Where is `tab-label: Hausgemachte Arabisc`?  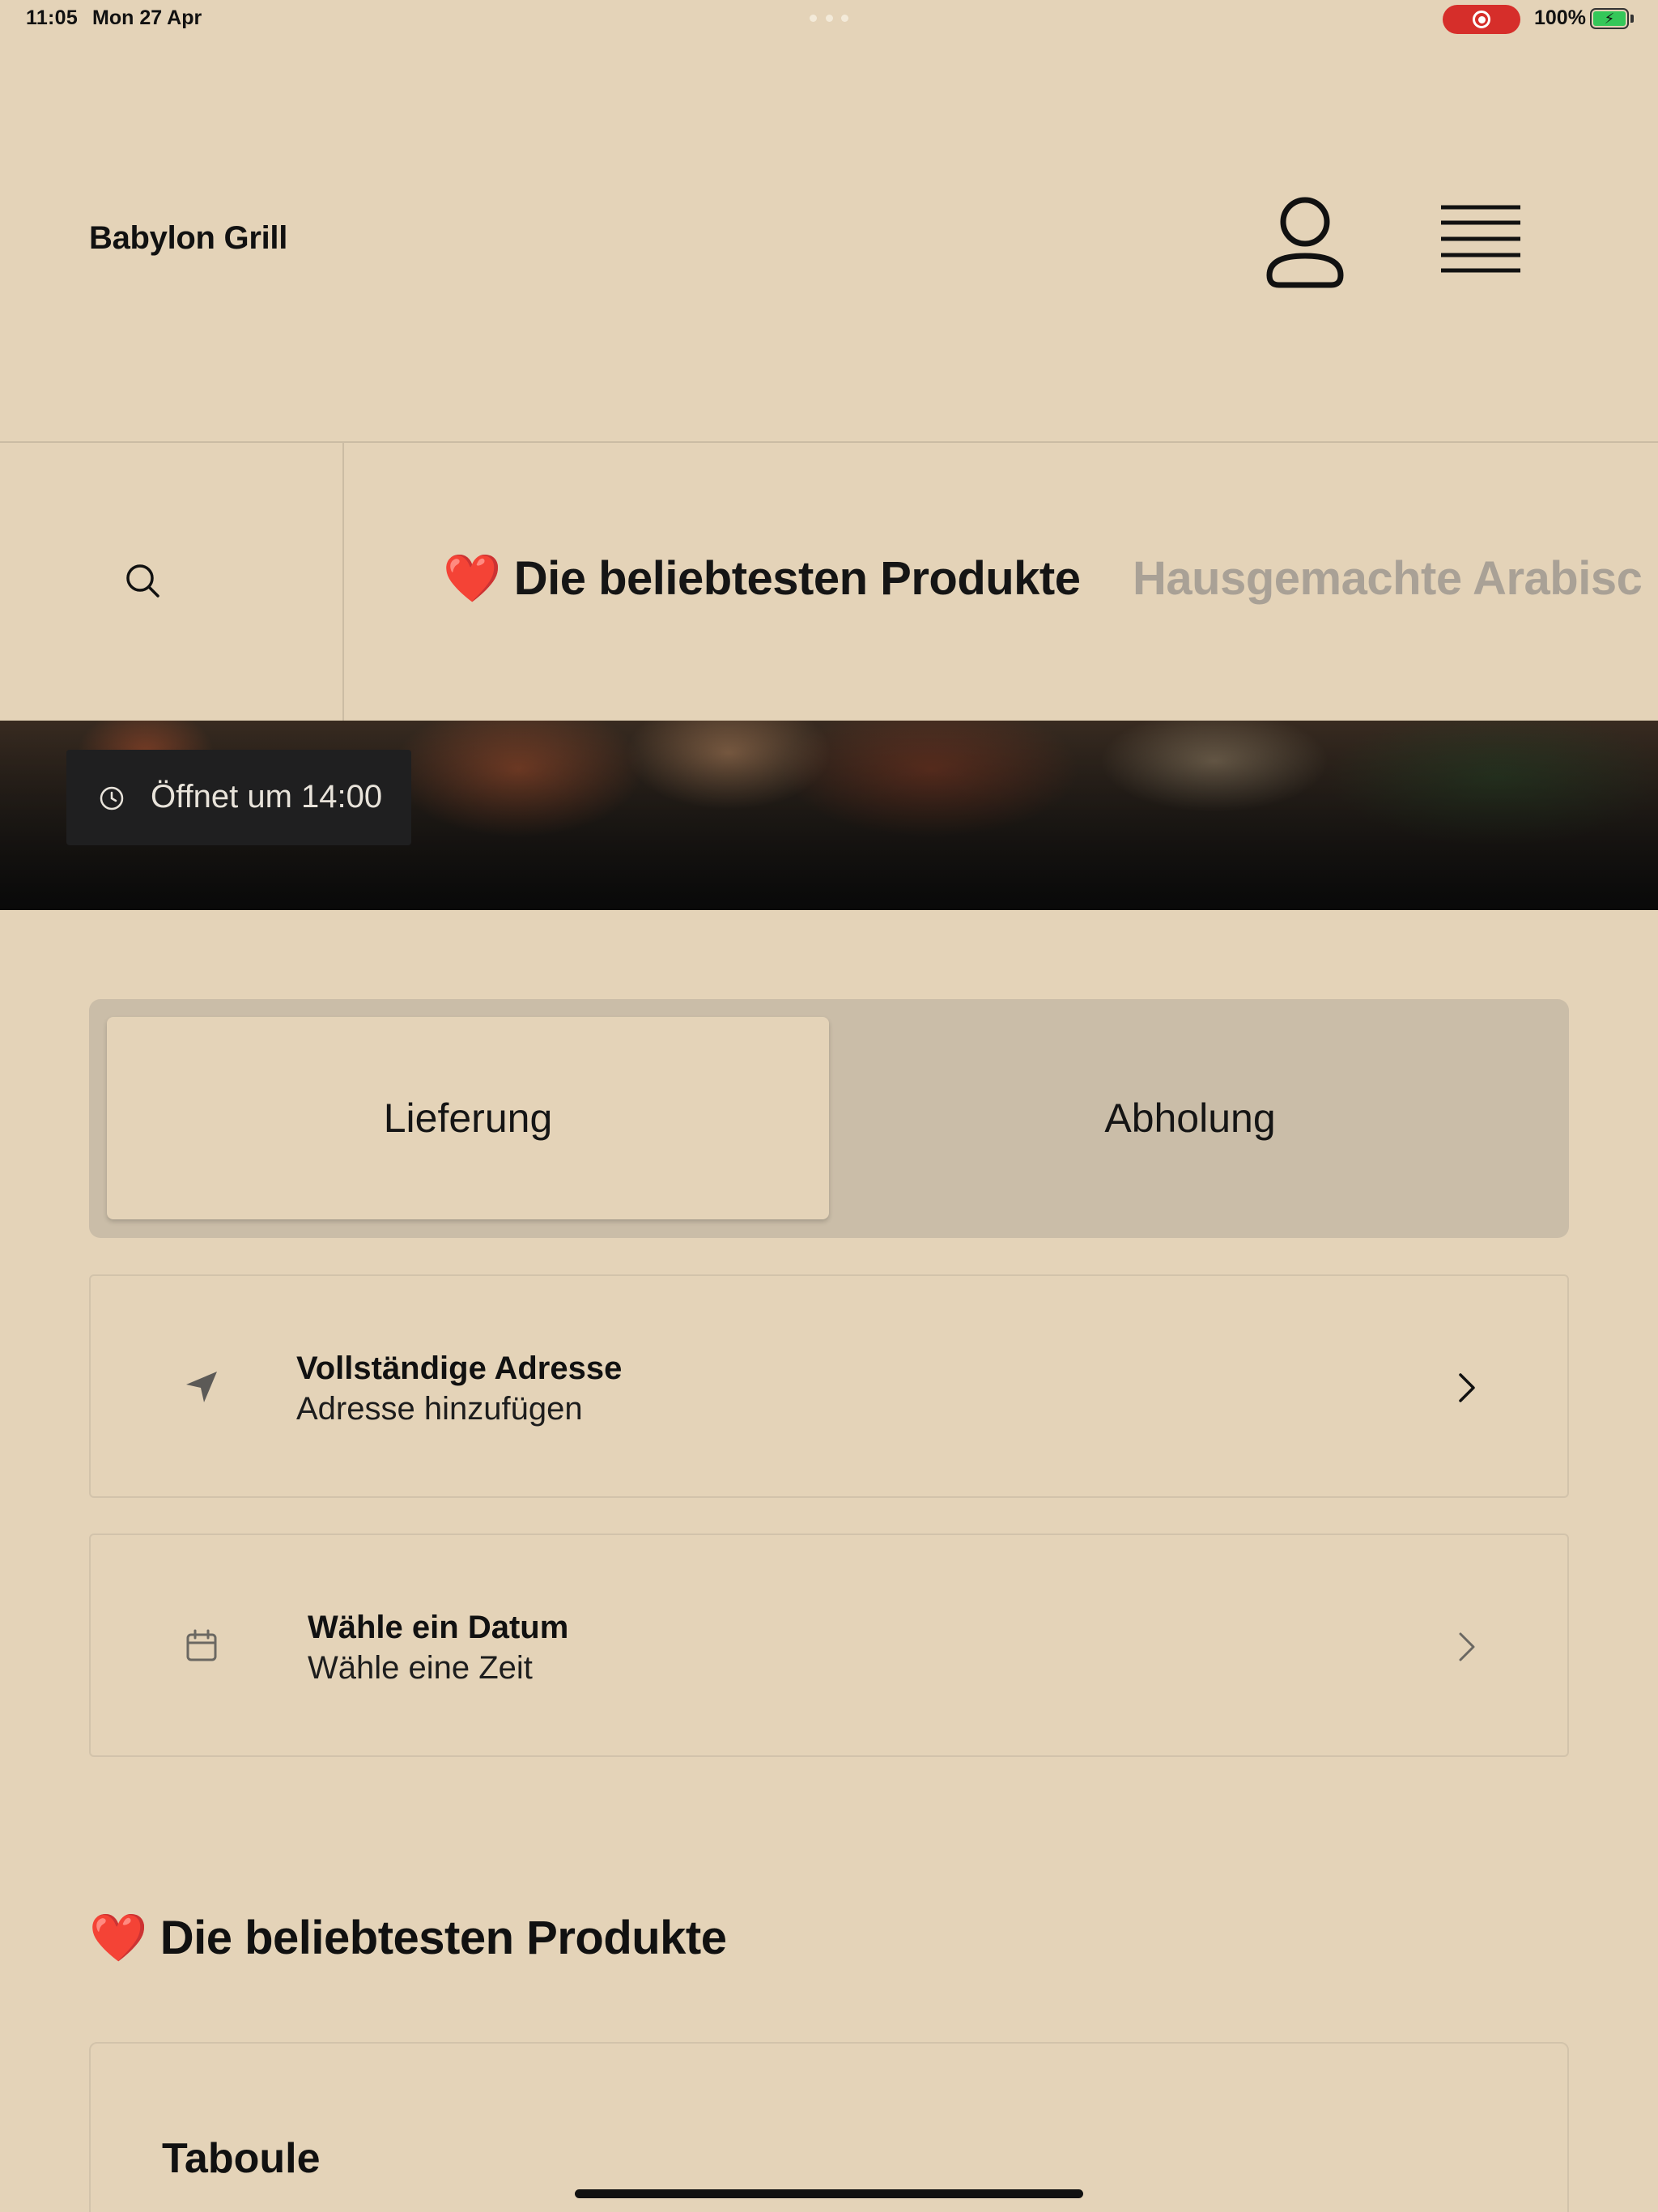
tab-label: Hausgemachte Arabisc is located at coordinates (1388, 578).